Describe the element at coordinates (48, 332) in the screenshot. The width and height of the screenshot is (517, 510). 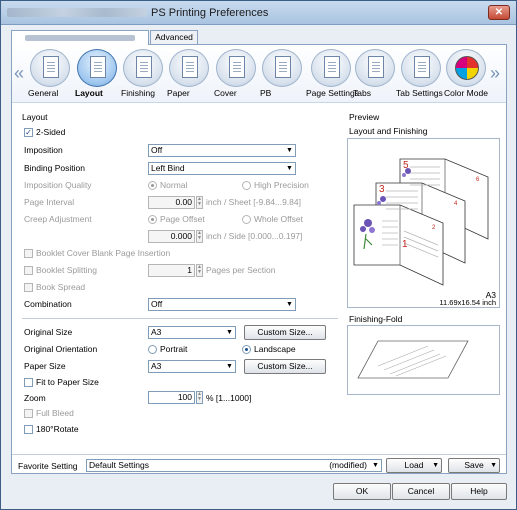
I see `original-size-label: Original Size` at that location.